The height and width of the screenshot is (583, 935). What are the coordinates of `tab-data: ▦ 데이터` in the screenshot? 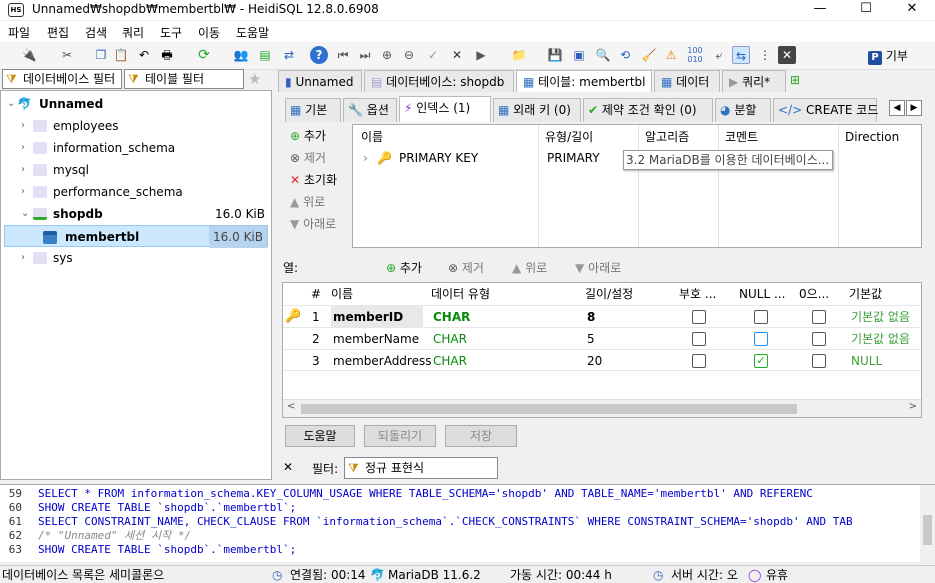 It's located at (687, 81).